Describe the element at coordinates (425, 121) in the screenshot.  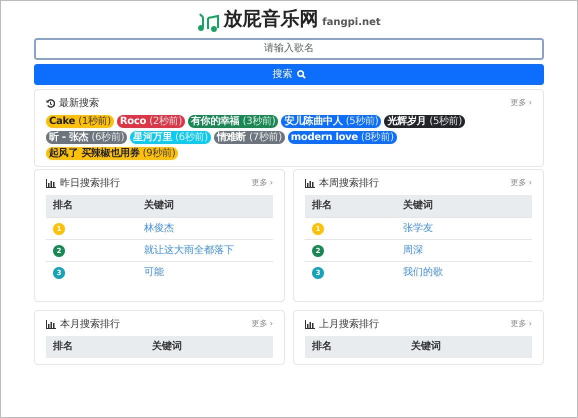
I see `search-tag: 光辉岁月 (5秒前)` at that location.